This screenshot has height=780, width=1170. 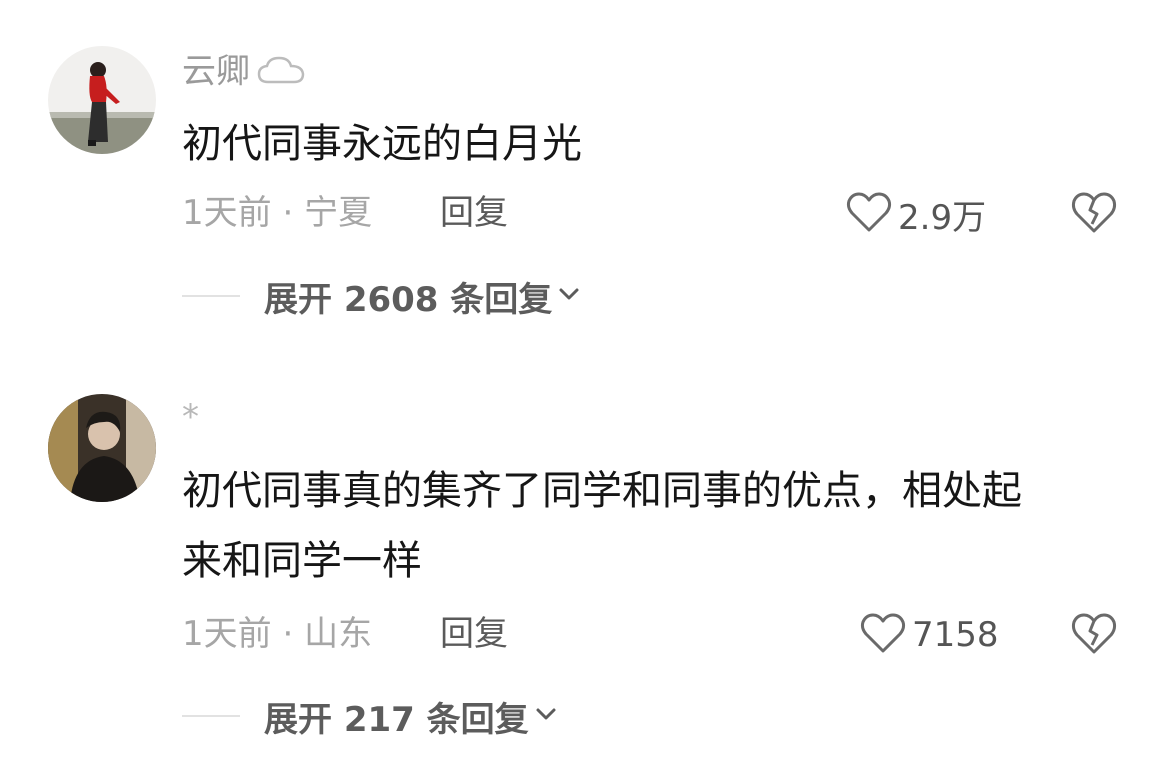 I want to click on expand-replies-button: 展开 217 条回复, so click(x=369, y=718).